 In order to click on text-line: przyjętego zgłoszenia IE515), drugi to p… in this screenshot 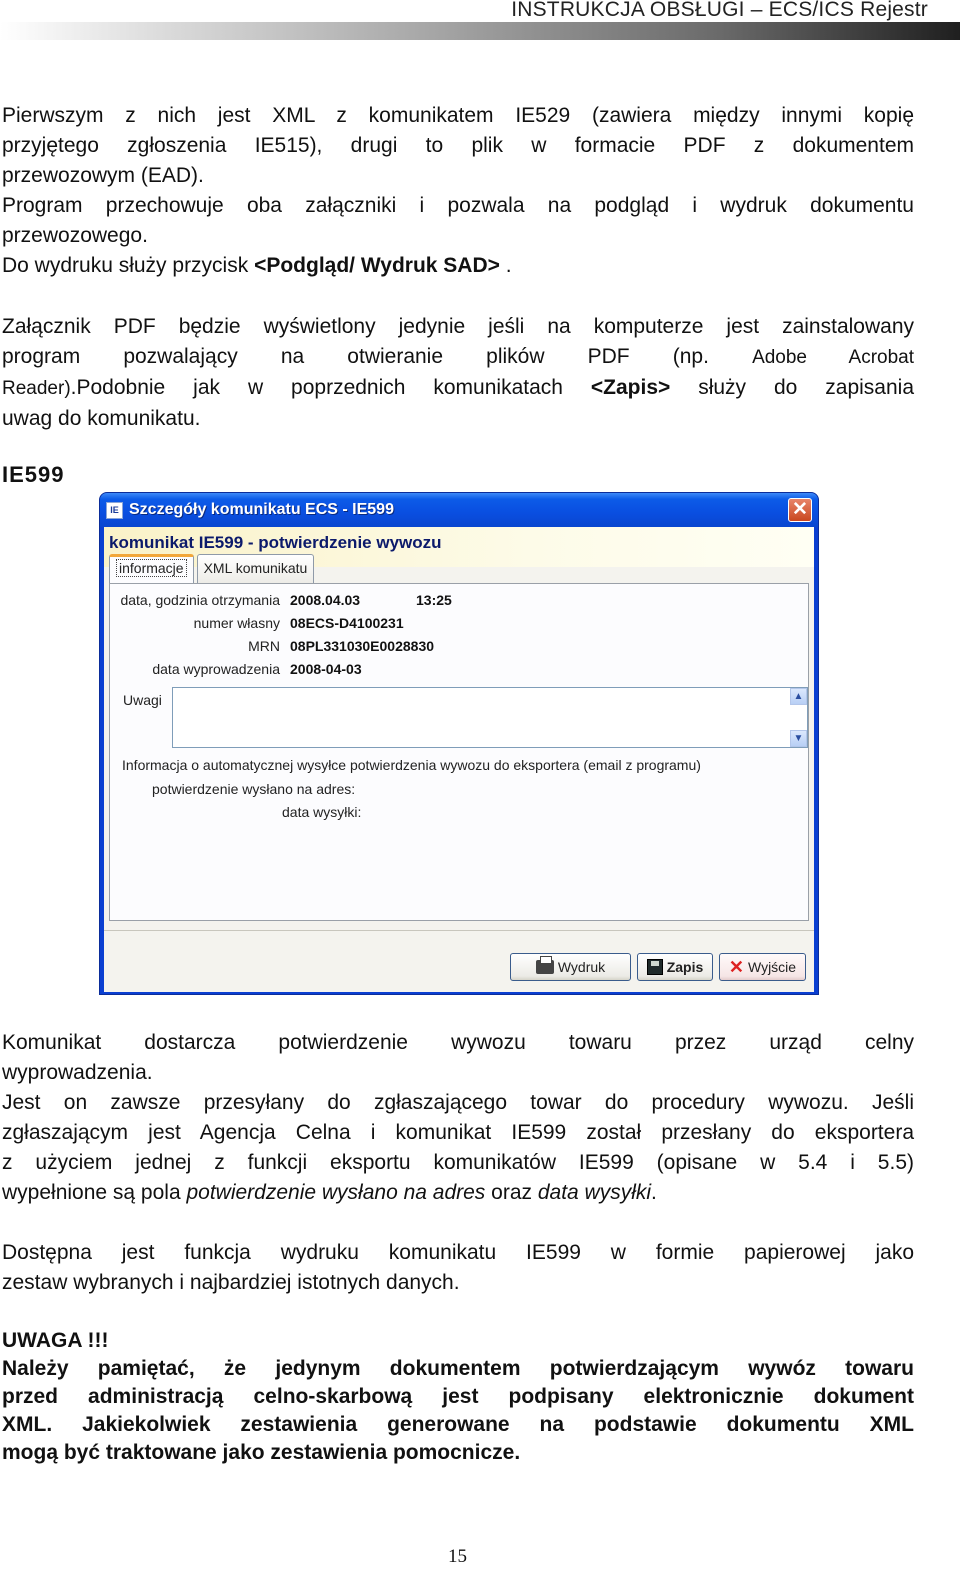, I will do `click(458, 145)`.